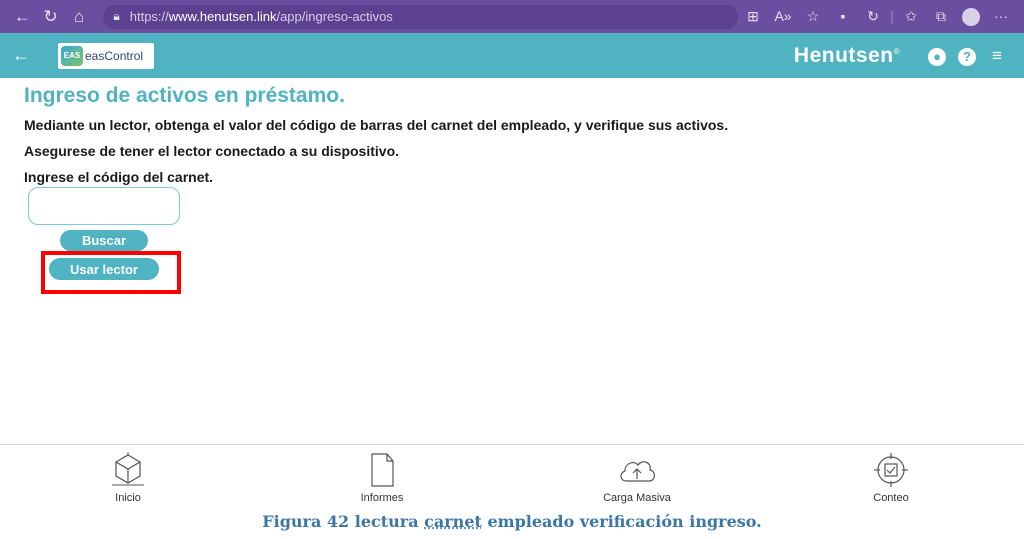  What do you see at coordinates (116, 16) in the screenshot?
I see `lock-icon: 🔒︎` at bounding box center [116, 16].